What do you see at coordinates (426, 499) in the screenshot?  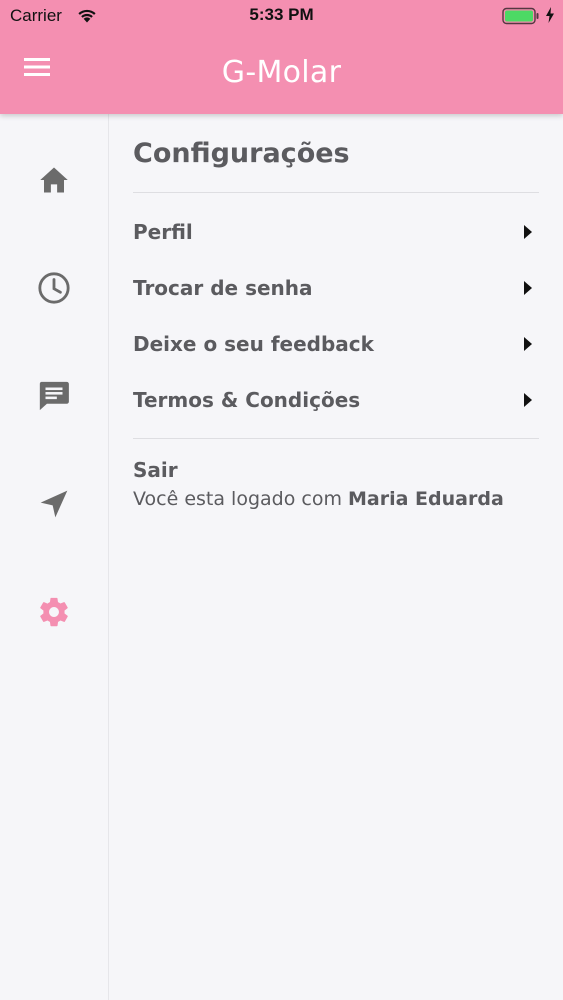 I see `logged-in-user: Maria Eduarda` at bounding box center [426, 499].